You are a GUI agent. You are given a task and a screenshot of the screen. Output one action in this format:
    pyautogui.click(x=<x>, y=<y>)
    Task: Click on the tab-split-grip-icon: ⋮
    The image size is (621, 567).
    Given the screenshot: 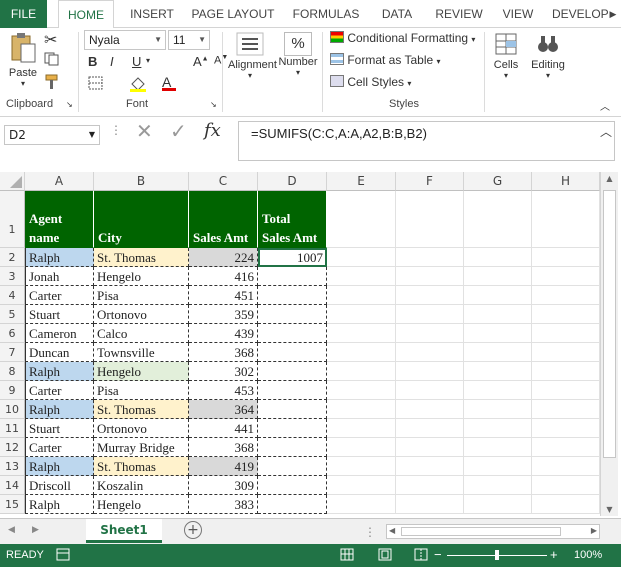 What is the action you would take?
    pyautogui.click(x=370, y=532)
    